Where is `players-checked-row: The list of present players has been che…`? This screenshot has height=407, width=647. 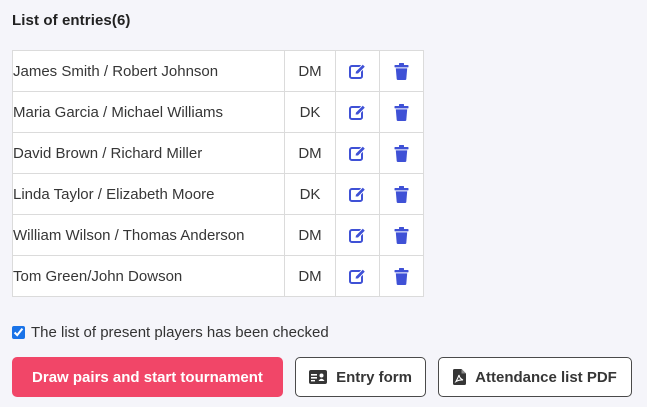 players-checked-row: The list of present players has been che… is located at coordinates (170, 332).